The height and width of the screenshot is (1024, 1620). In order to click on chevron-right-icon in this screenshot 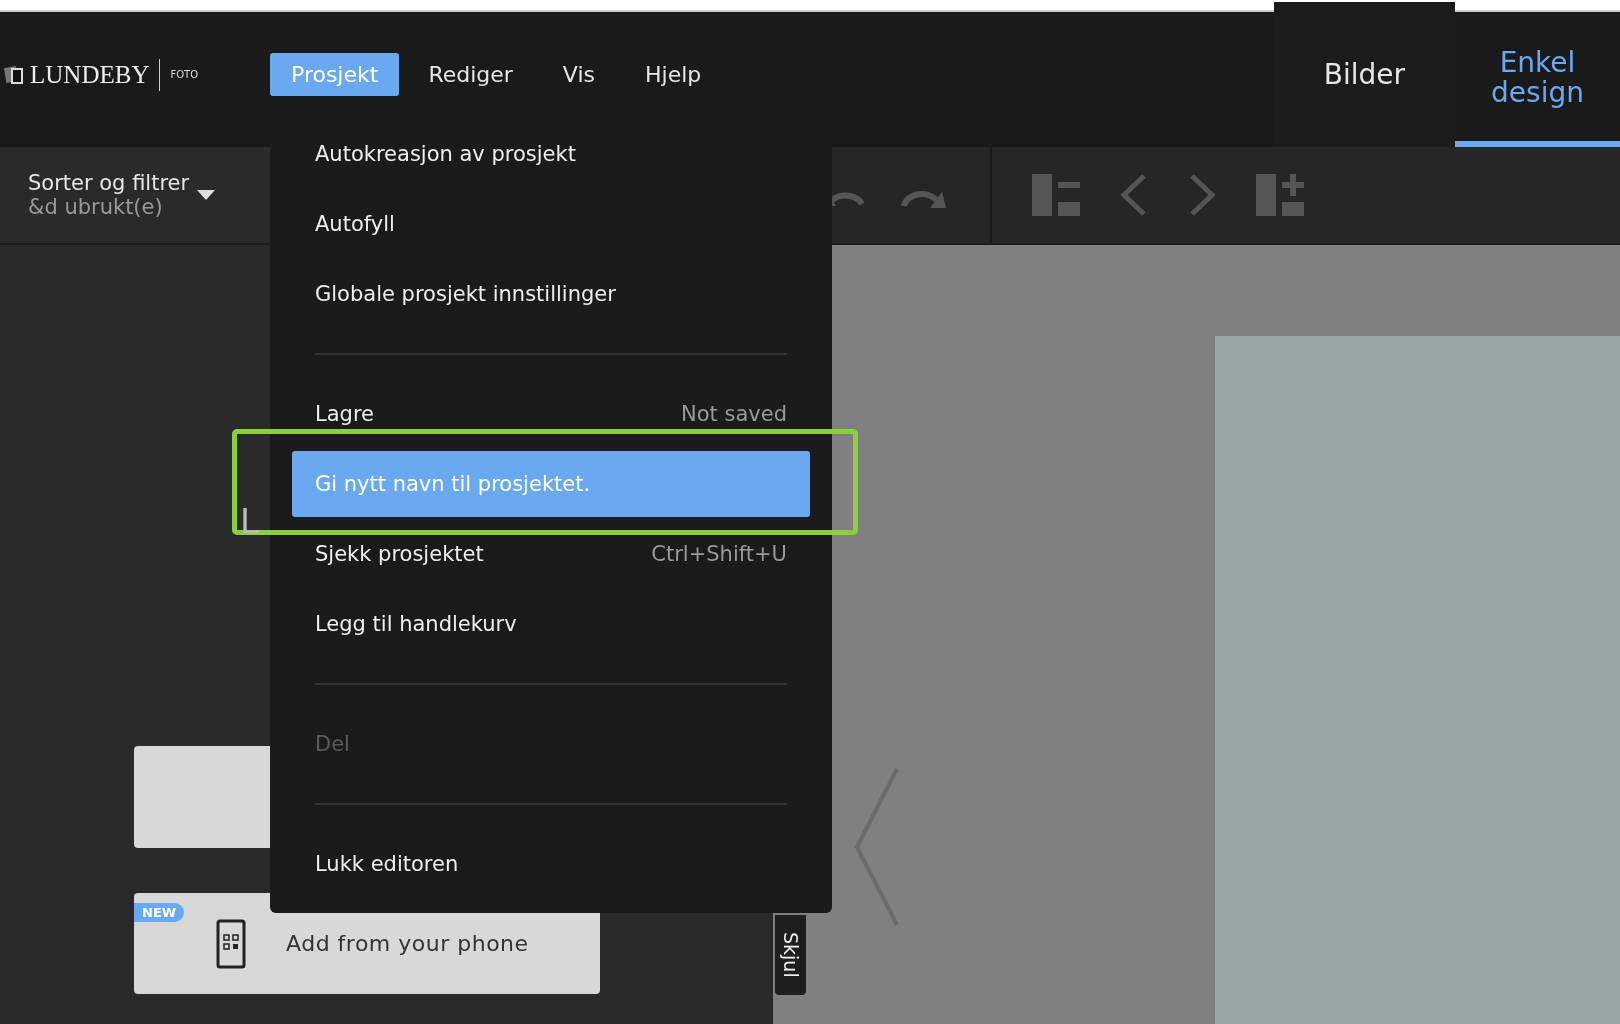, I will do `click(1202, 195)`.